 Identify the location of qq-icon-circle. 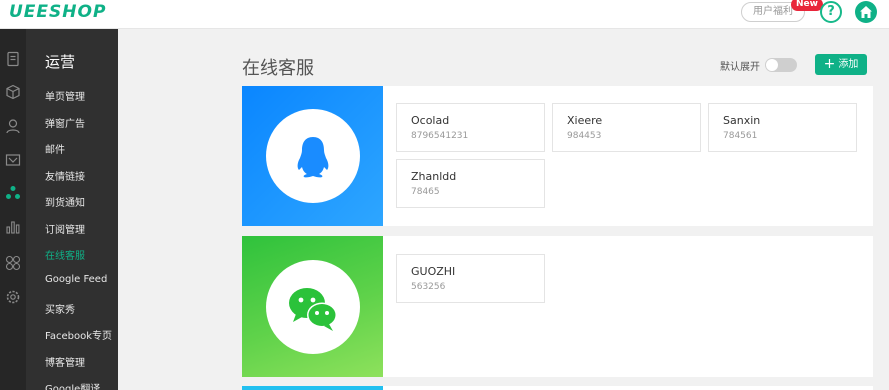
(313, 156).